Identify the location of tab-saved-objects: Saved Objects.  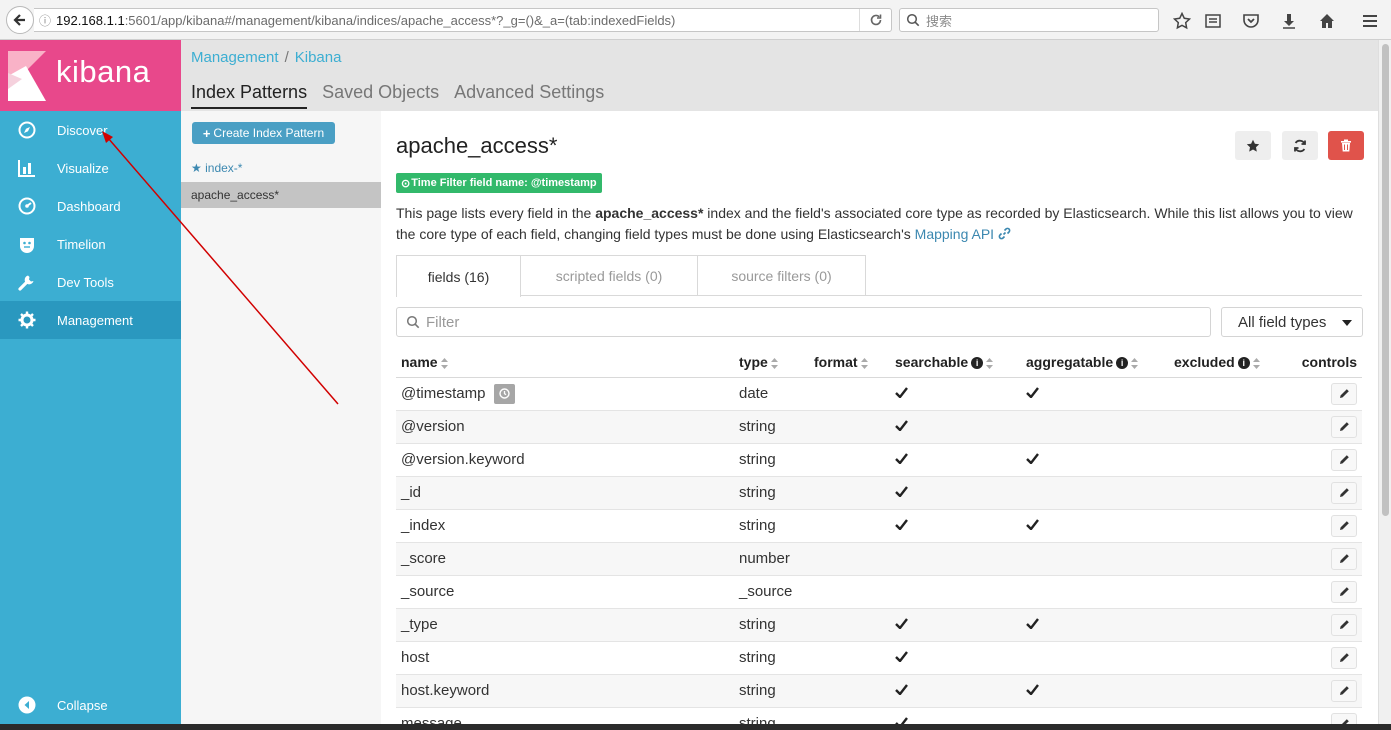
(380, 95).